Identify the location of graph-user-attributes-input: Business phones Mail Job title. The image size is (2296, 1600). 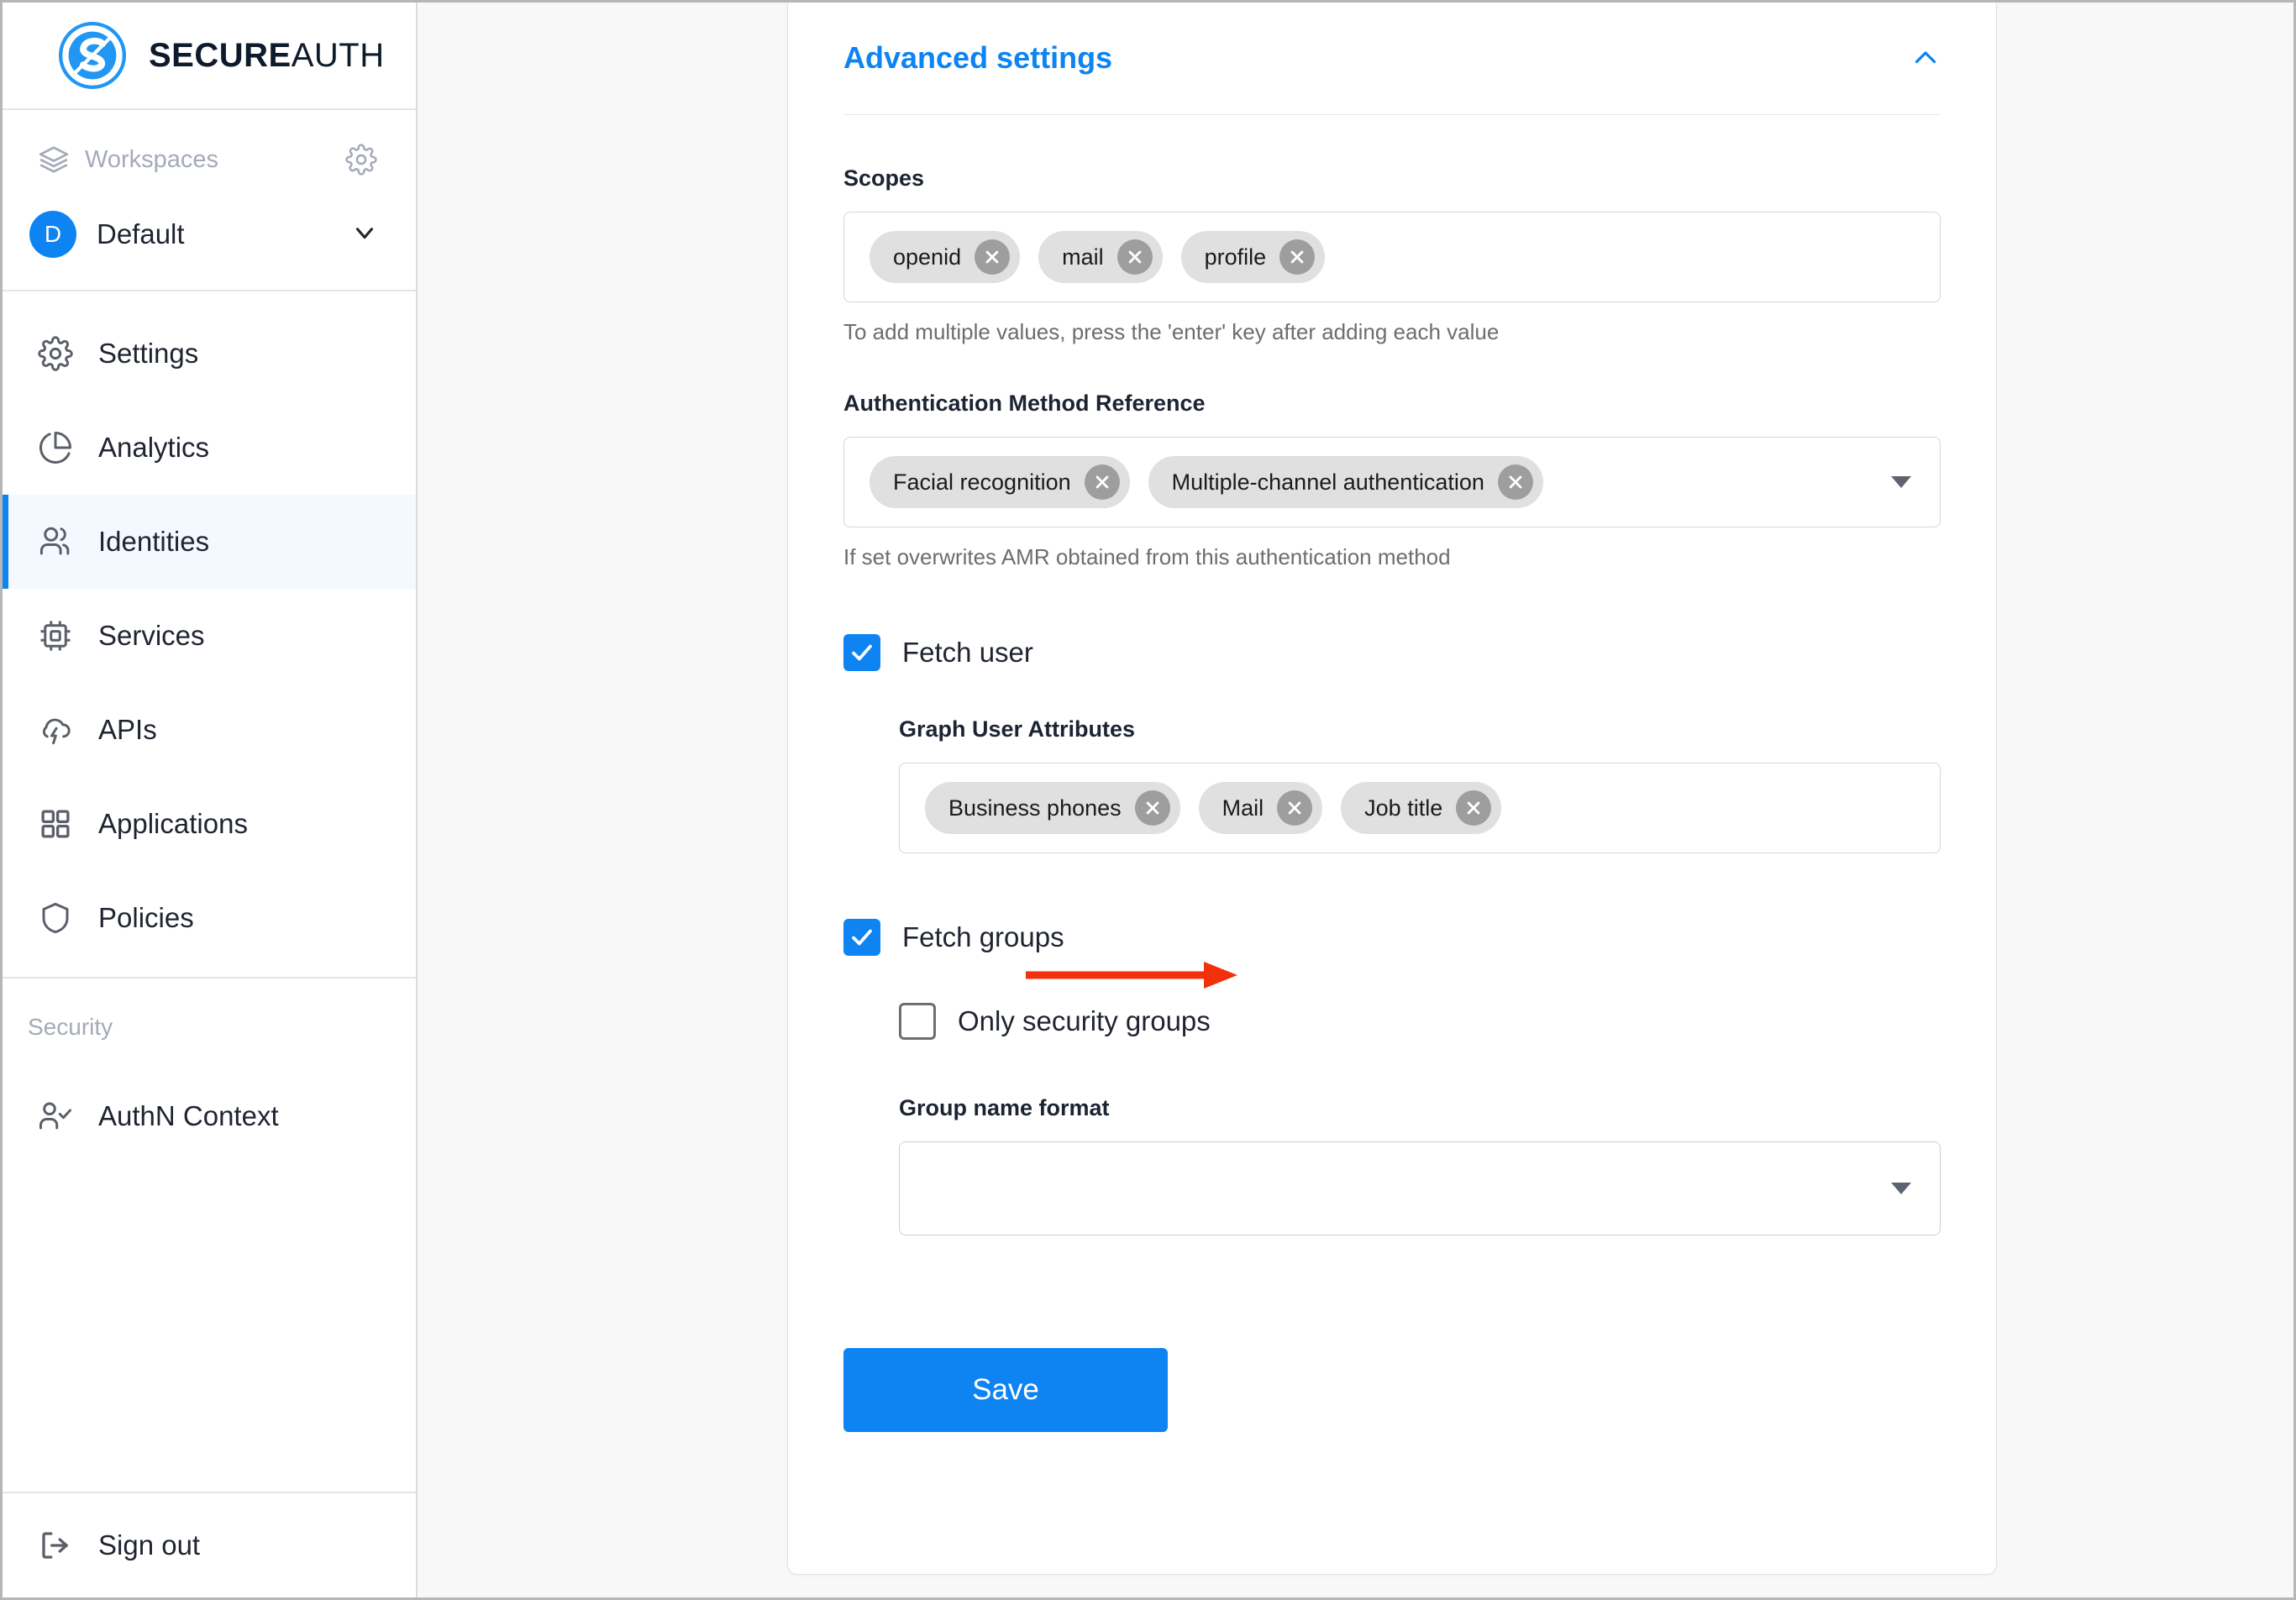
(1420, 808).